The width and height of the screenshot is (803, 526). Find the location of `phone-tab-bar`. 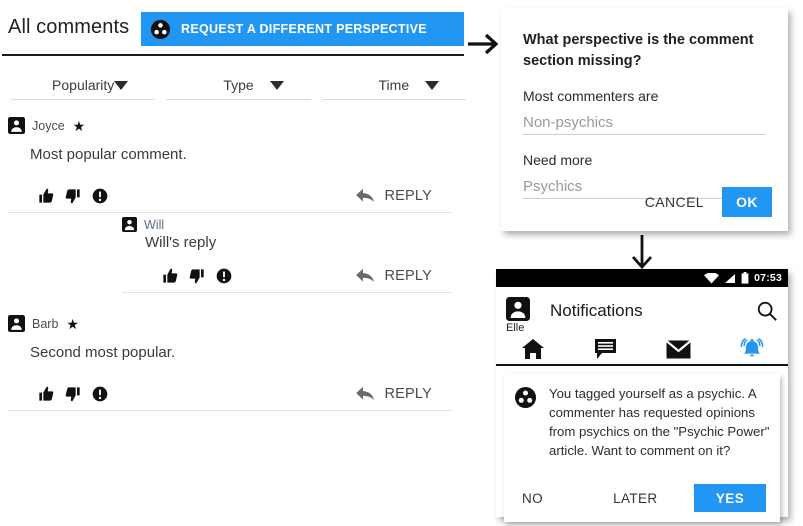

phone-tab-bar is located at coordinates (642, 350).